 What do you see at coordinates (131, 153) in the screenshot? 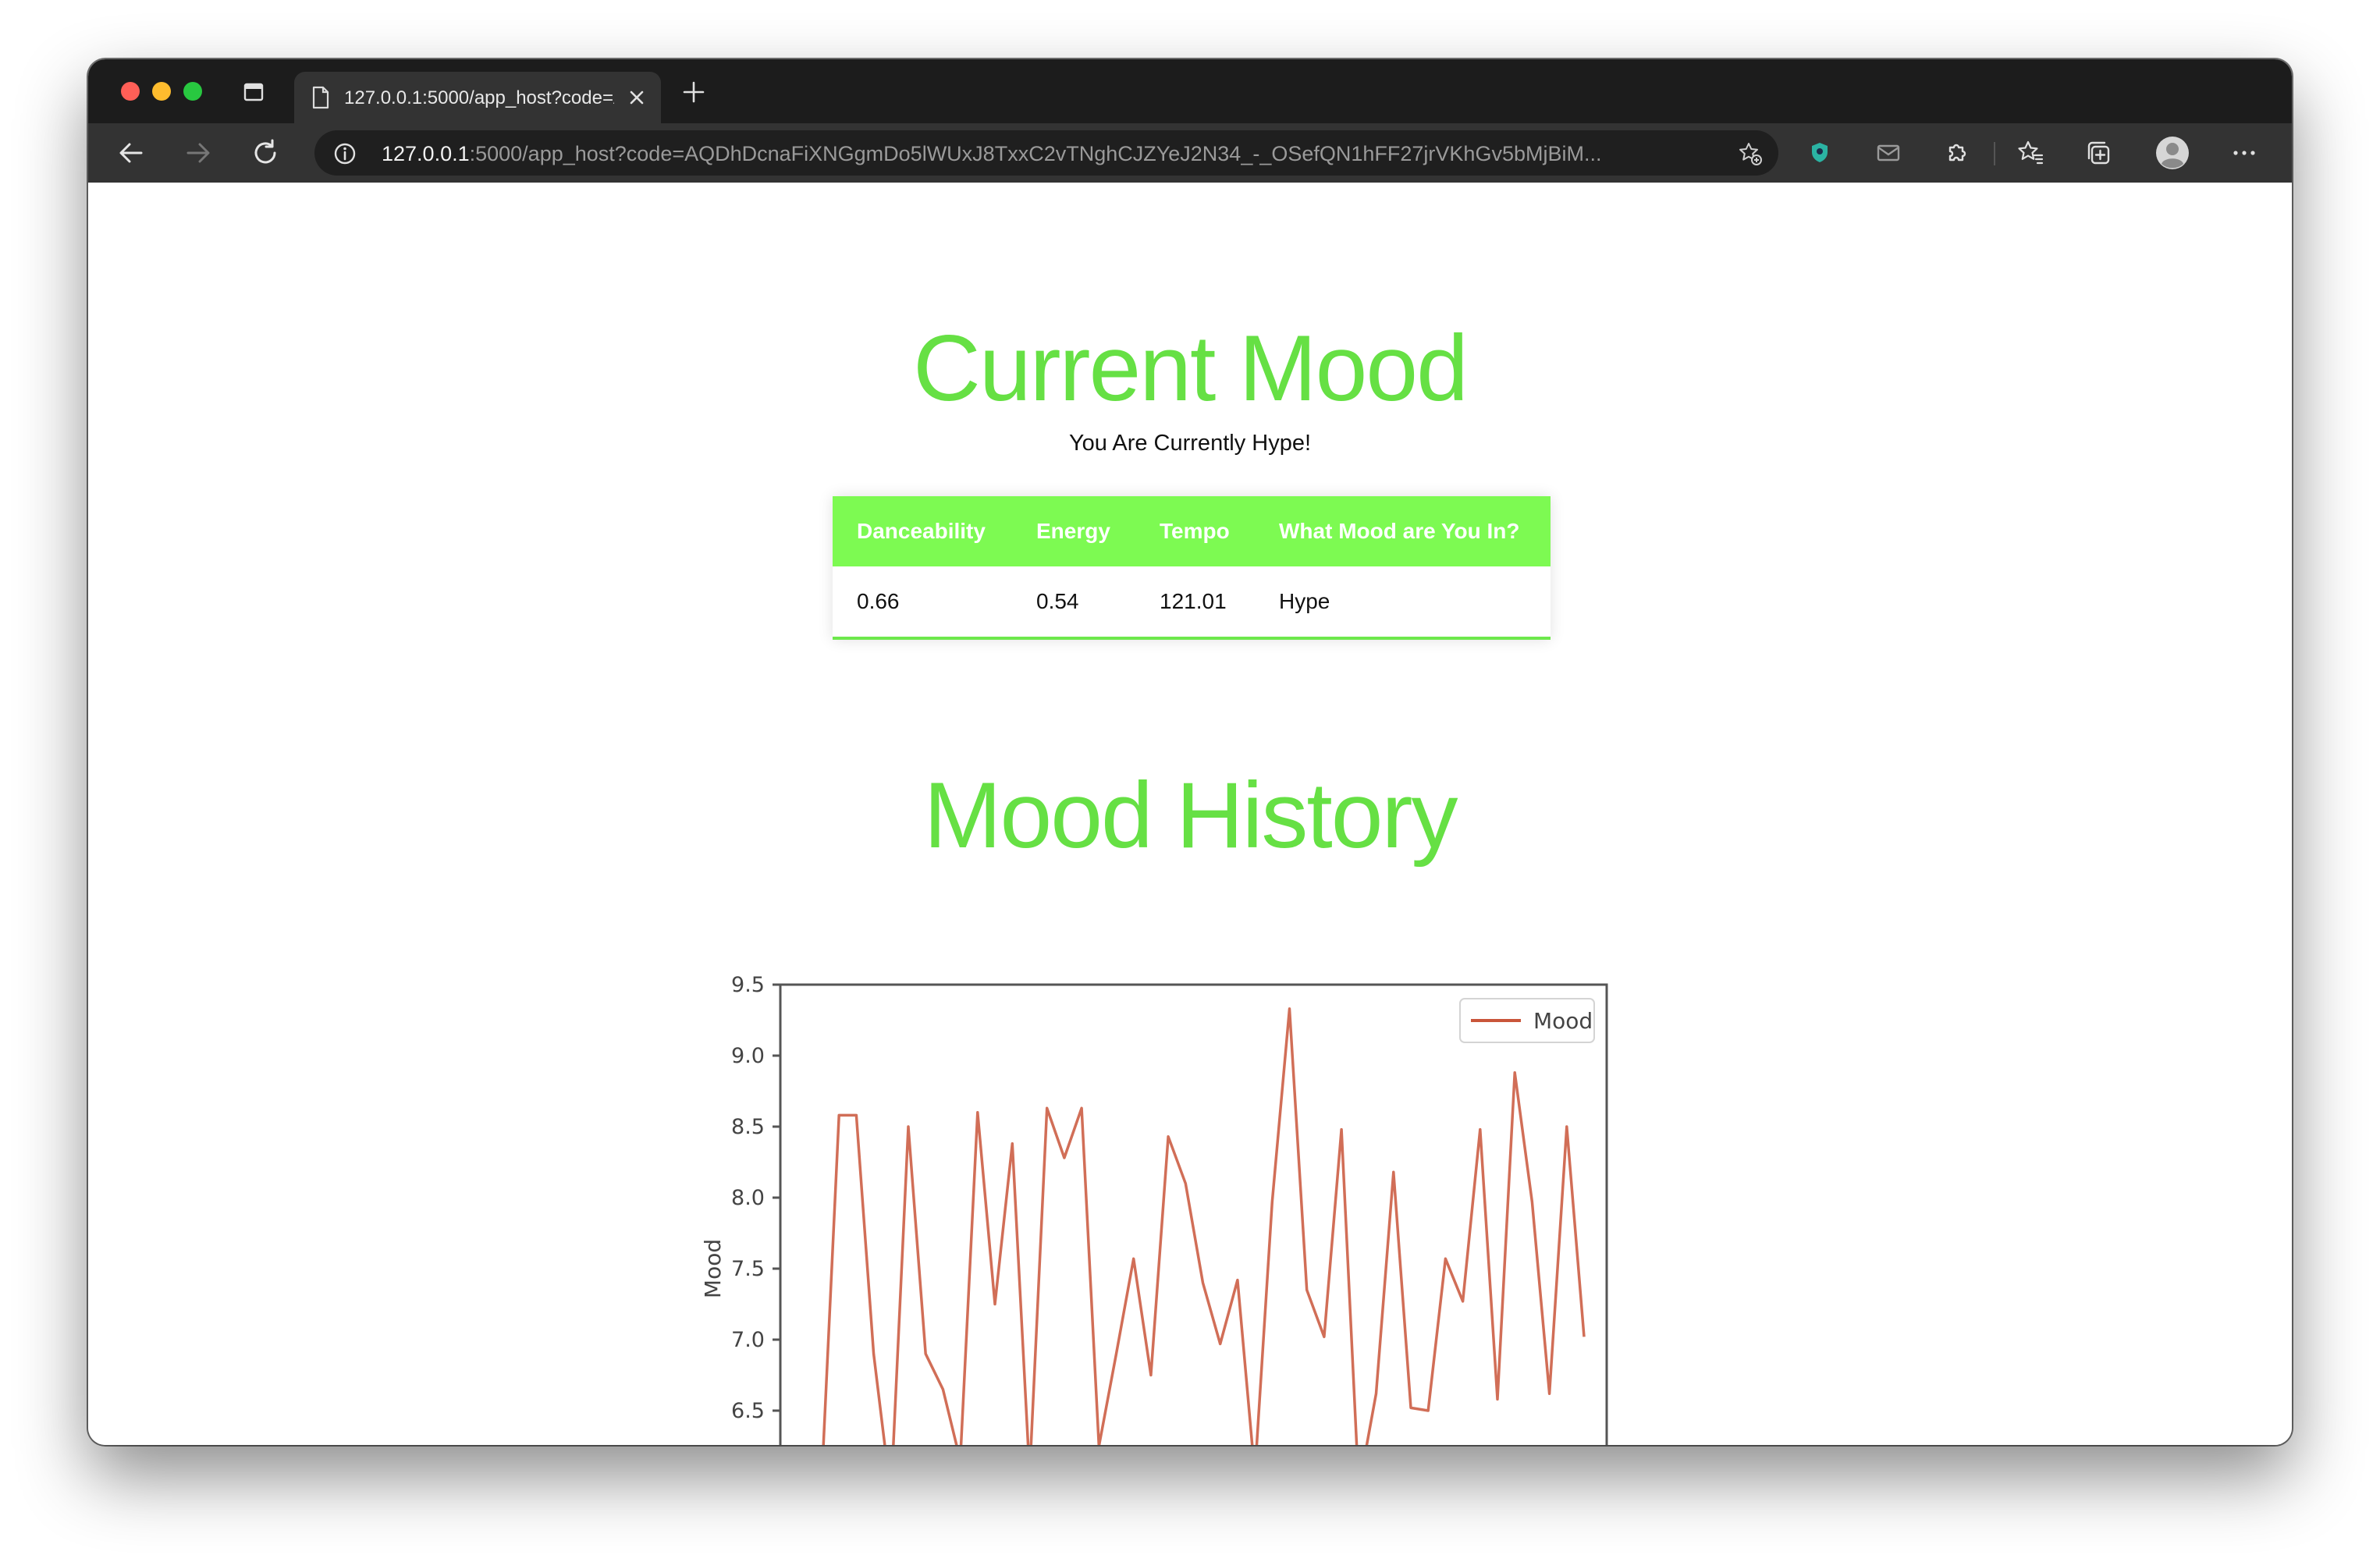
I see `back-arrow-icon` at bounding box center [131, 153].